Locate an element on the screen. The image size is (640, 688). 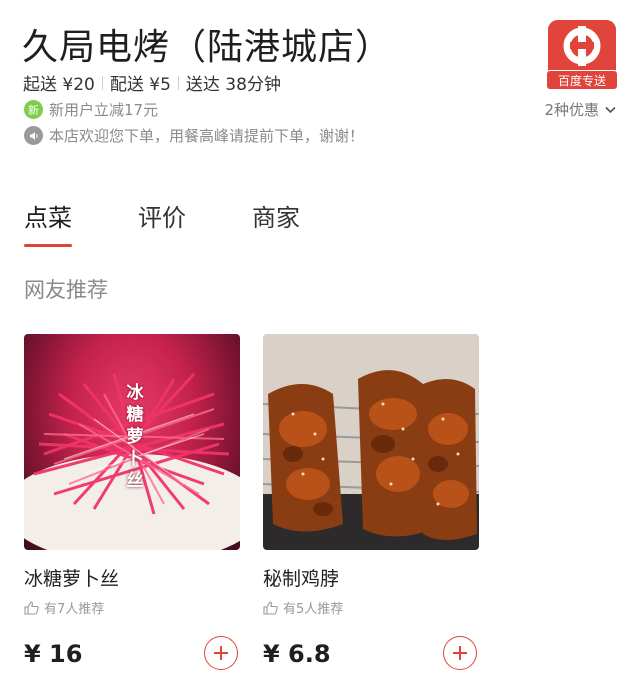
offers-text: 2种优惠 is located at coordinates (571, 110).